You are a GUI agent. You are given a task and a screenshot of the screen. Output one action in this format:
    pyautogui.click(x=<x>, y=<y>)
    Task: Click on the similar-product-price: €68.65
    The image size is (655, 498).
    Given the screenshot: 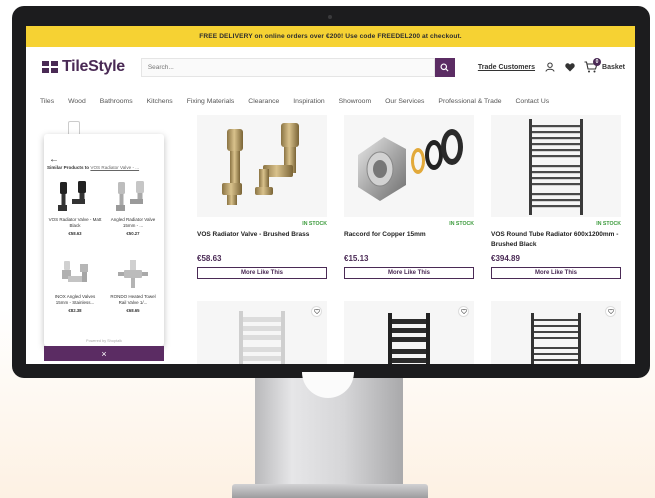 What is the action you would take?
    pyautogui.click(x=133, y=310)
    